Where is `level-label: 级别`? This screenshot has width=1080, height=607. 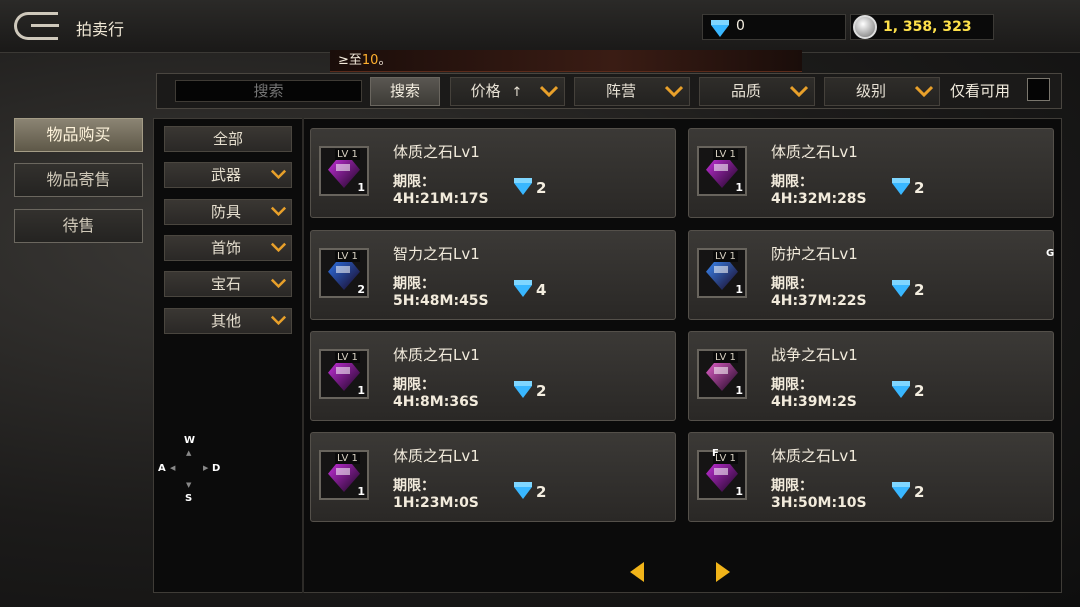
level-label: 级别 is located at coordinates (870, 91).